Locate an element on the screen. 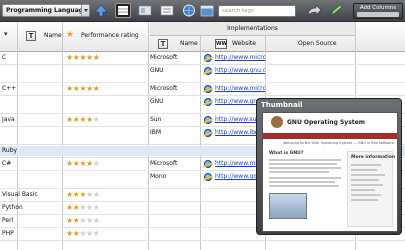 This screenshot has width=405, height=250. share-button is located at coordinates (313, 10).